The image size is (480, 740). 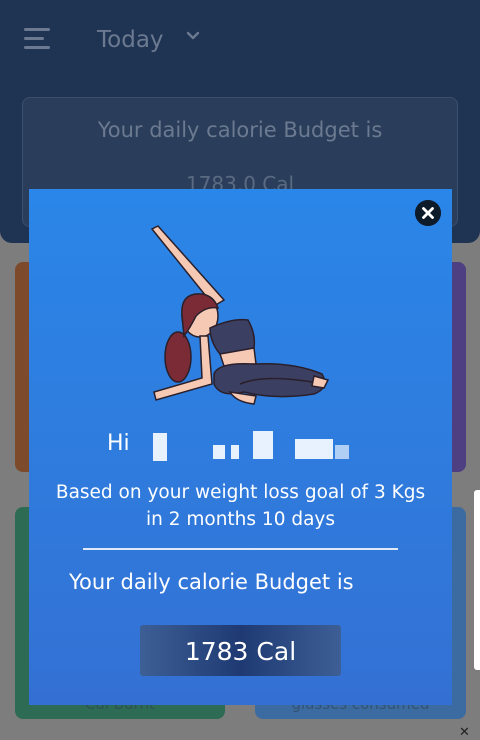 What do you see at coordinates (130, 40) in the screenshot?
I see `date-selector-title: Today` at bounding box center [130, 40].